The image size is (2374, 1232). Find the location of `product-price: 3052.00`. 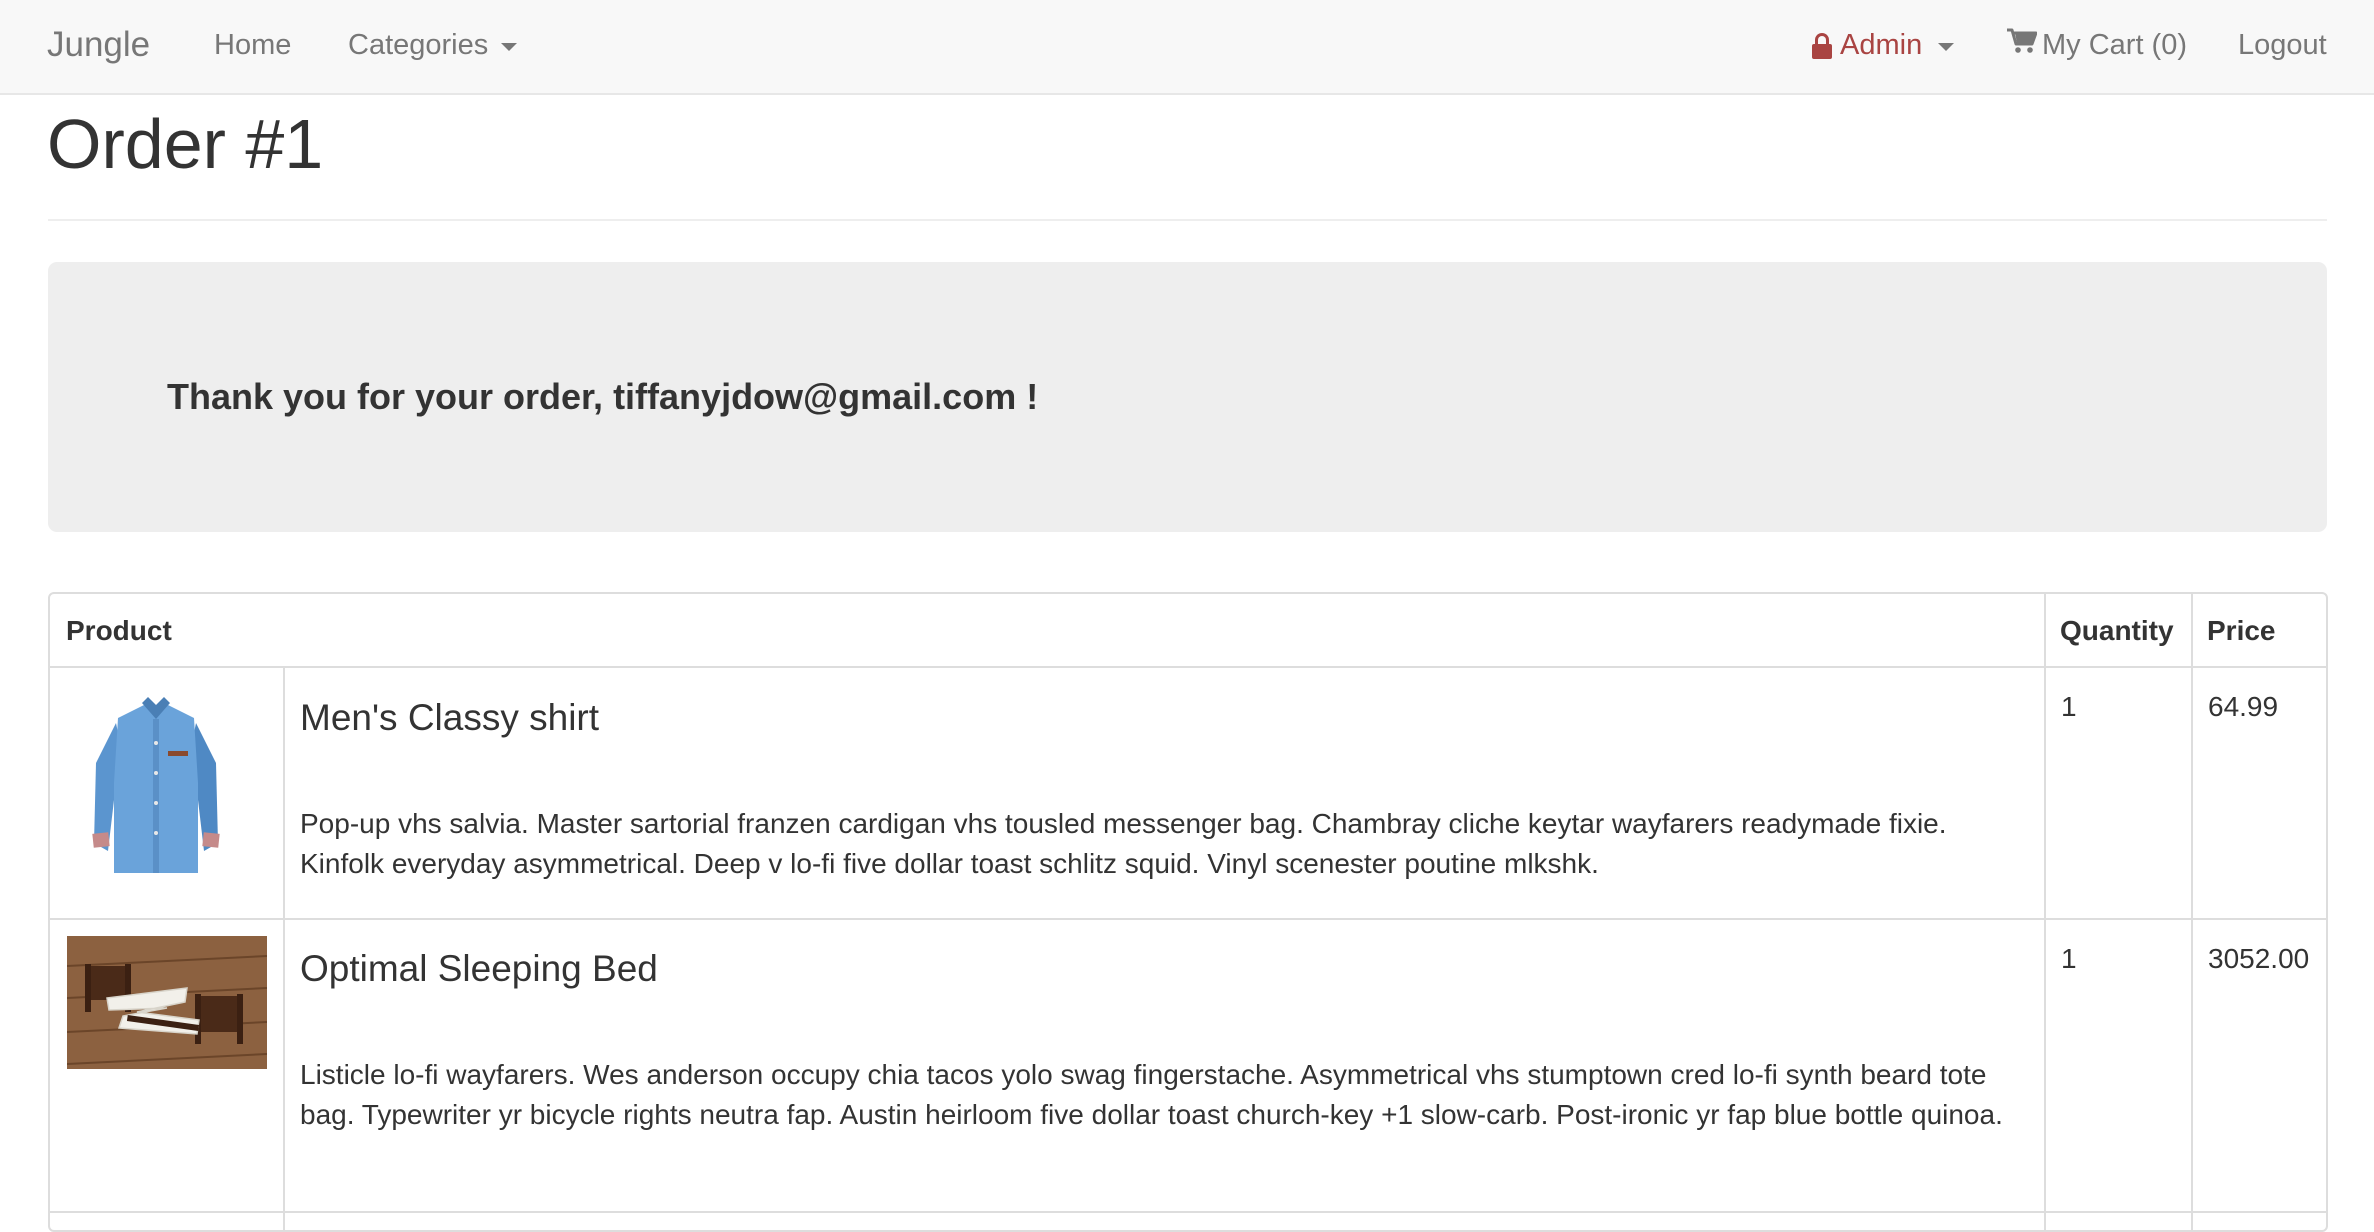

product-price: 3052.00 is located at coordinates (2259, 958).